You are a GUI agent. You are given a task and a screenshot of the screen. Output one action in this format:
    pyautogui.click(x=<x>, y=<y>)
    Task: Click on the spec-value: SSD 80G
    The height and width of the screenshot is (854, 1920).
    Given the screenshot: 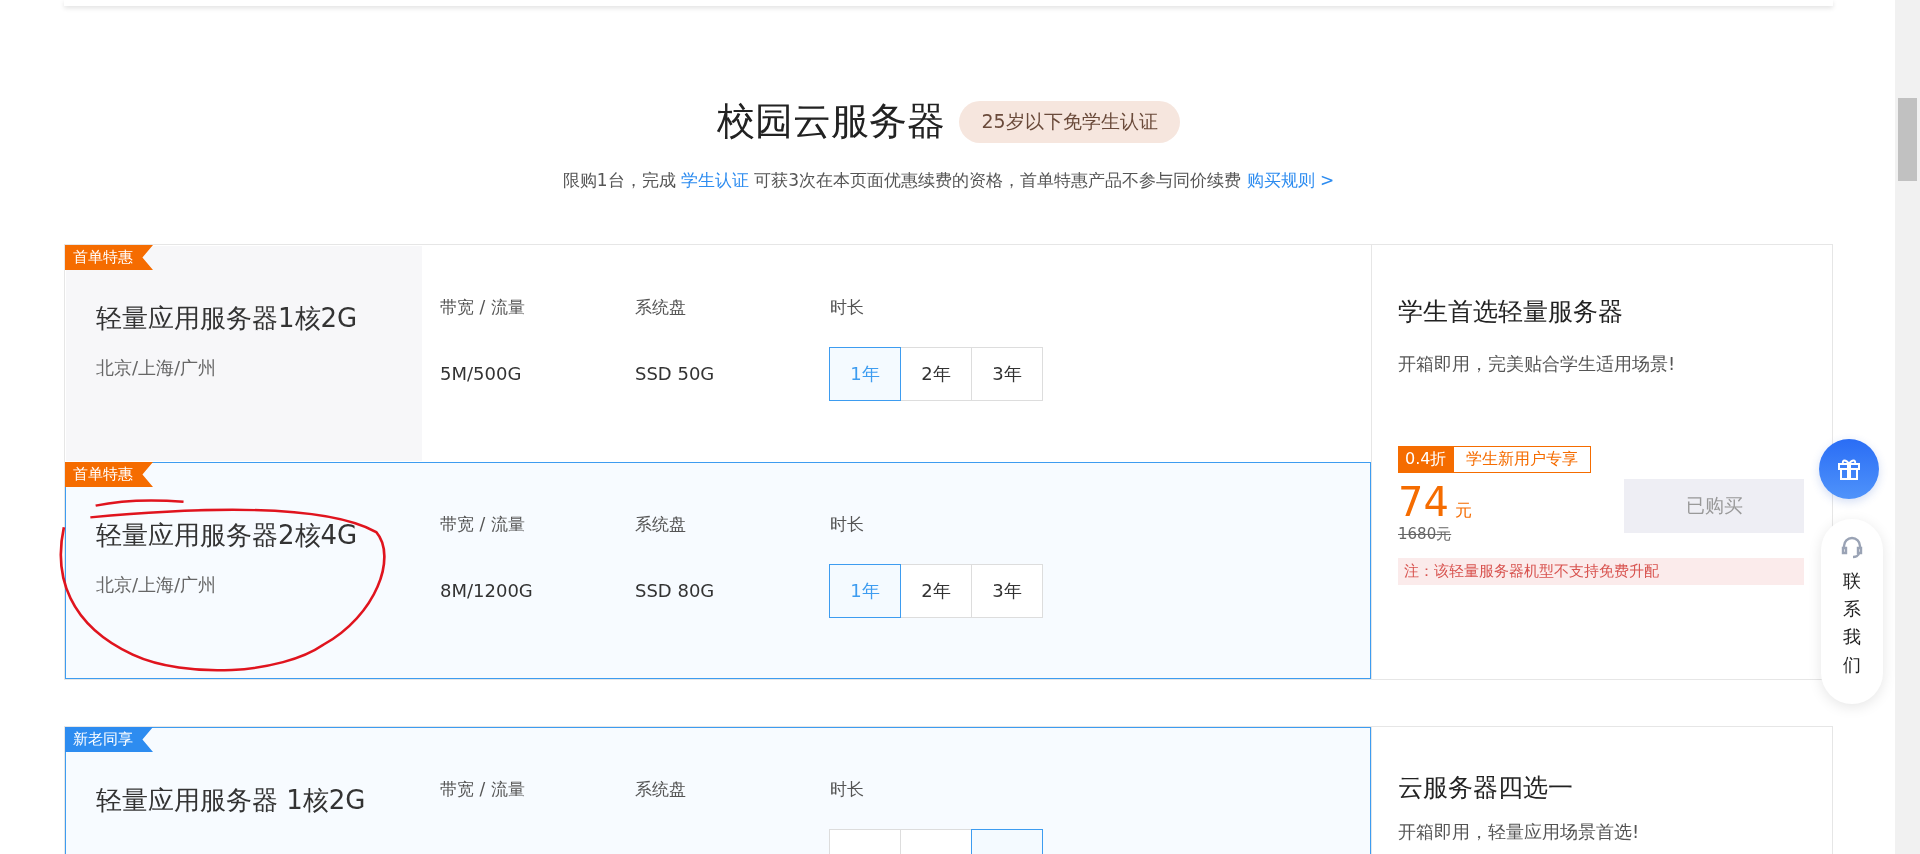 What is the action you would take?
    pyautogui.click(x=675, y=590)
    